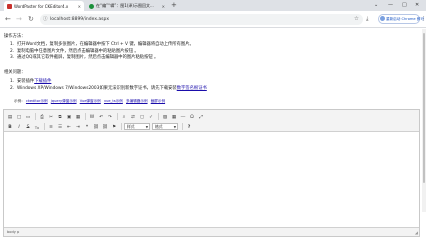  I want to click on ordered-list-icon: ≡, so click(51, 127).